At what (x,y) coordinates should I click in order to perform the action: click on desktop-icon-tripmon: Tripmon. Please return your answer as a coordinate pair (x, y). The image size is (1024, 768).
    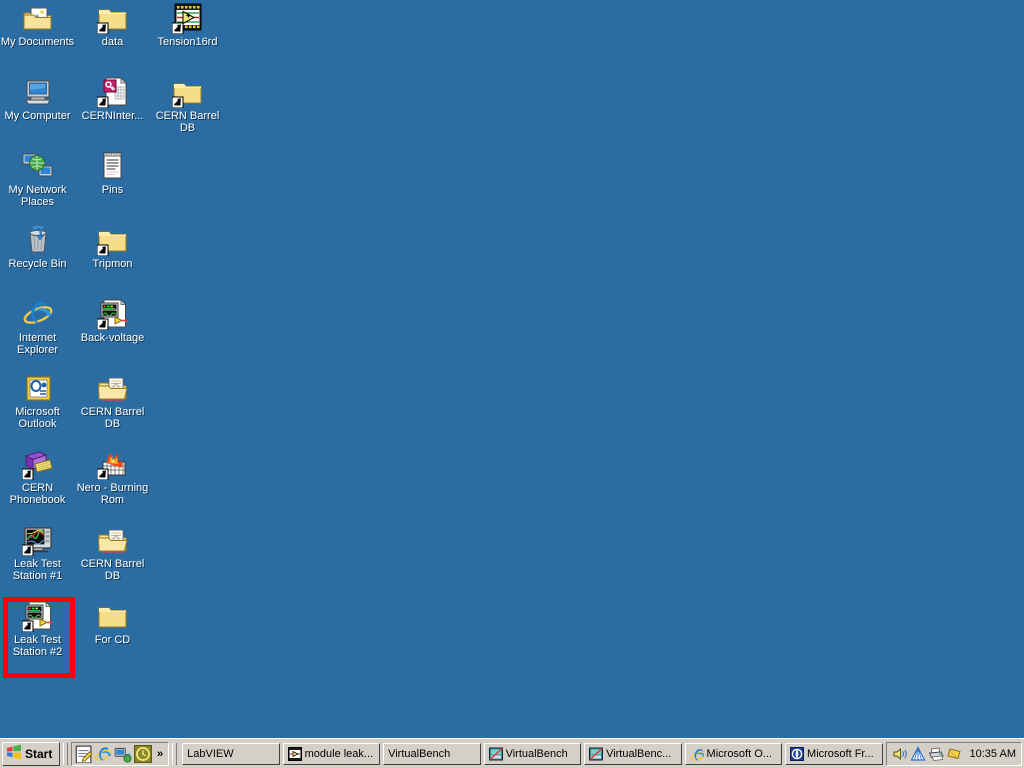
    Looking at the image, I should click on (112, 247).